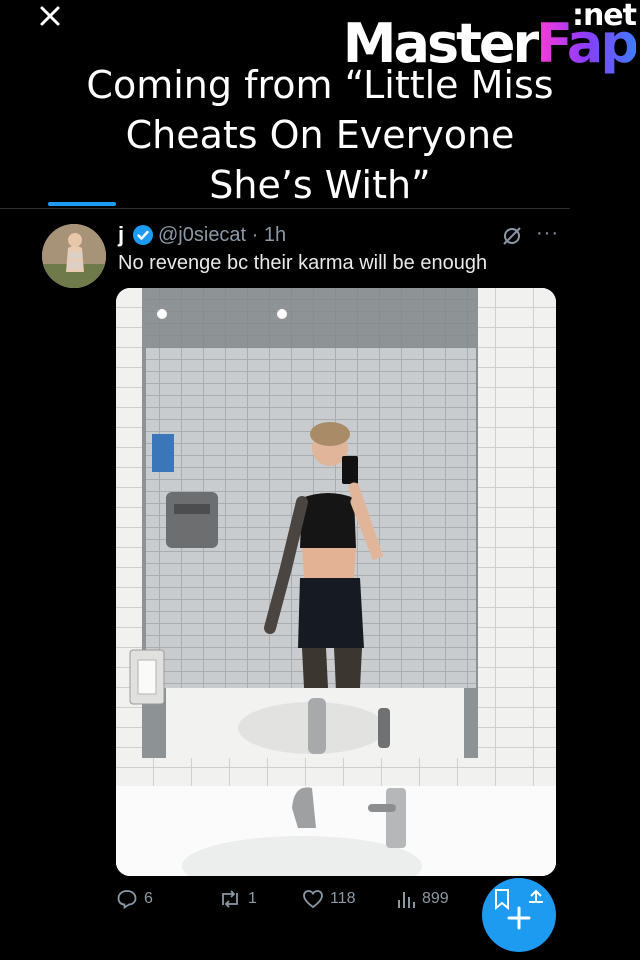 This screenshot has height=960, width=640. I want to click on views-button: 899, so click(422, 899).